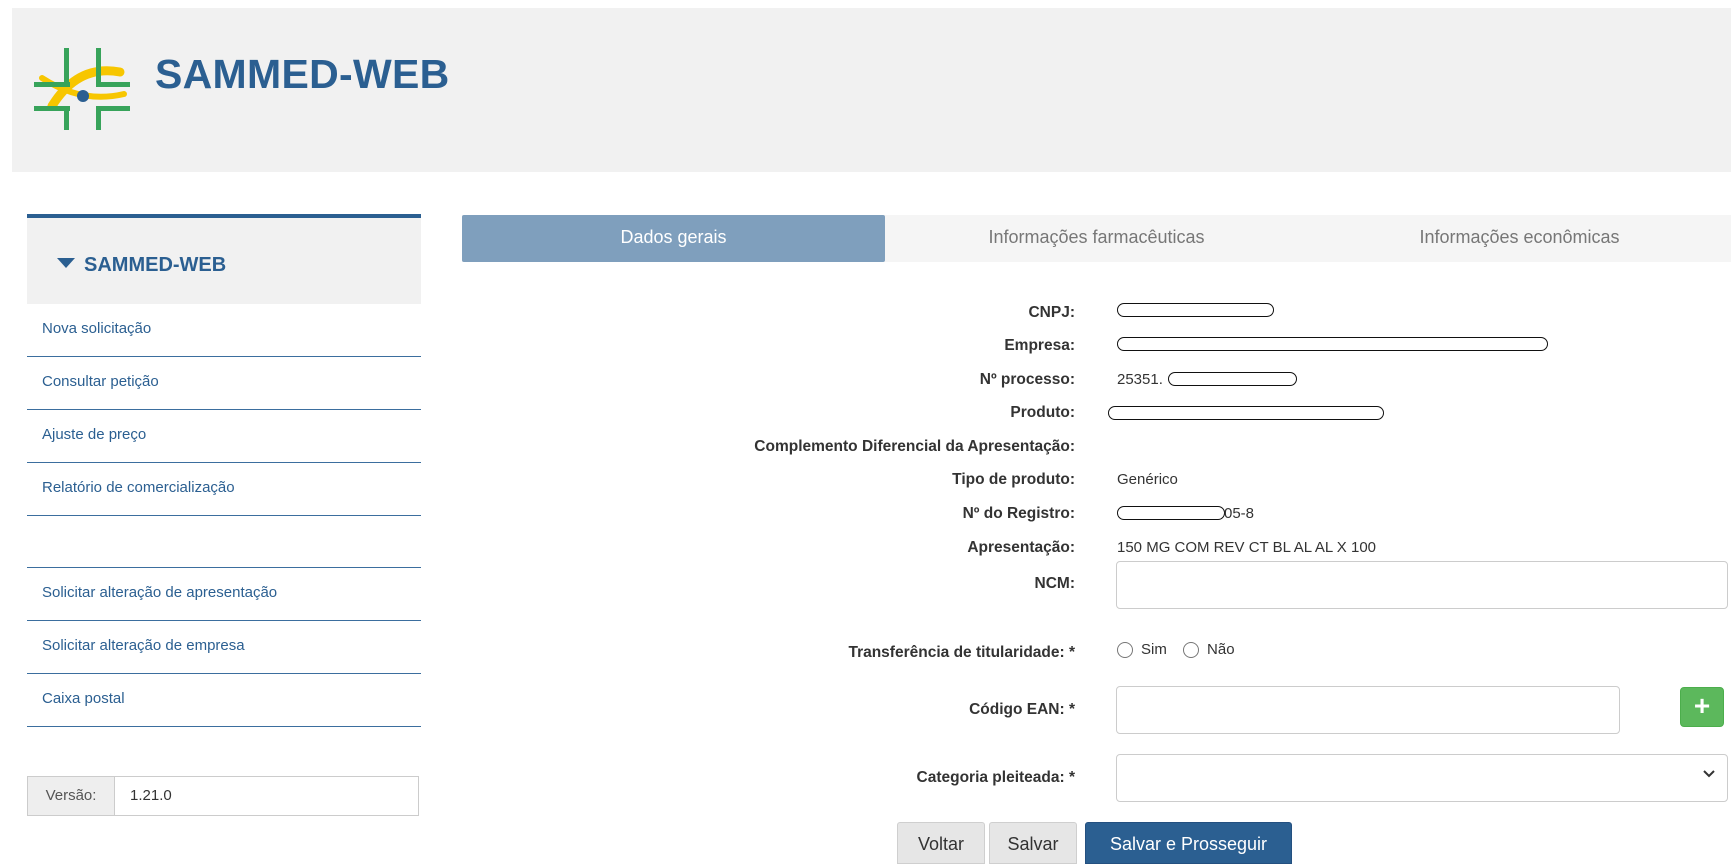 The image size is (1731, 865). I want to click on app-title: SAMMED-WEB, so click(302, 74).